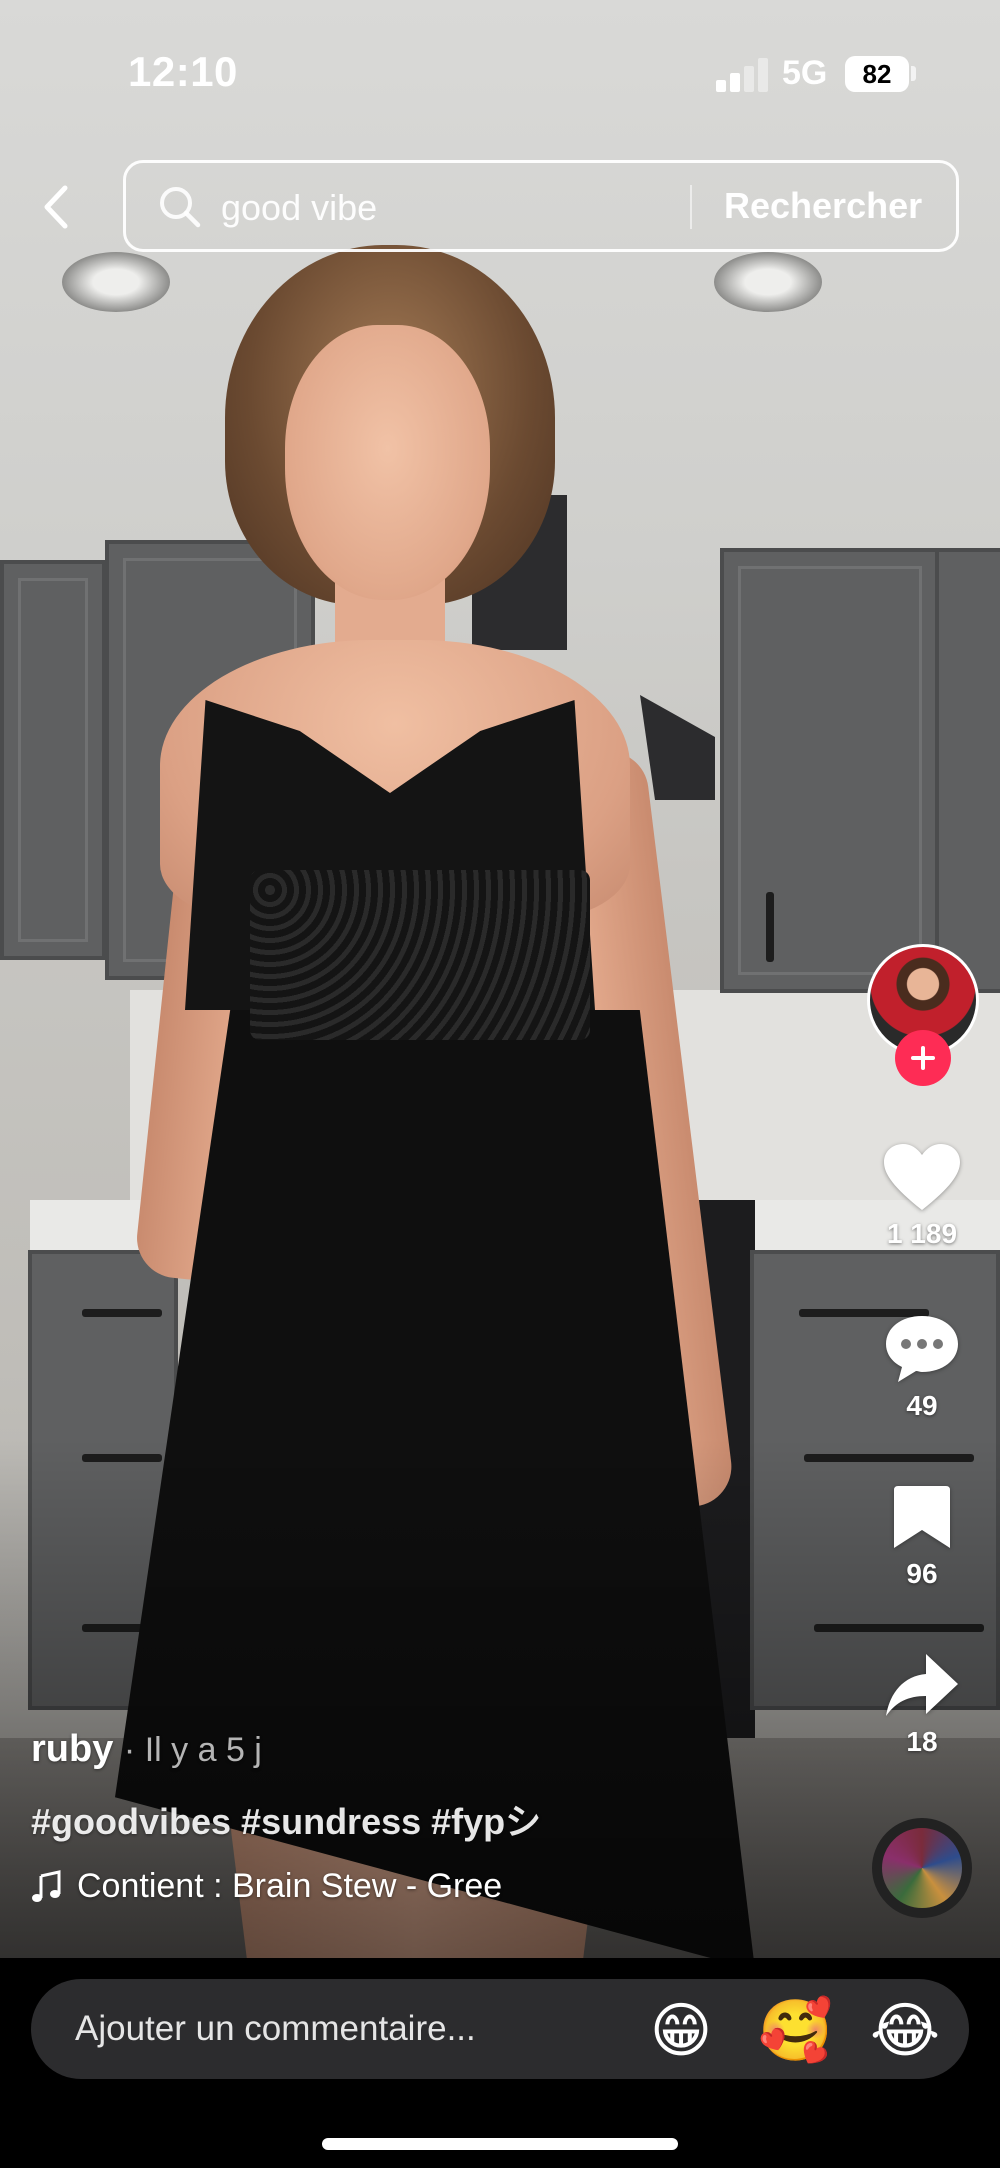  I want to click on search-icon, so click(180, 207).